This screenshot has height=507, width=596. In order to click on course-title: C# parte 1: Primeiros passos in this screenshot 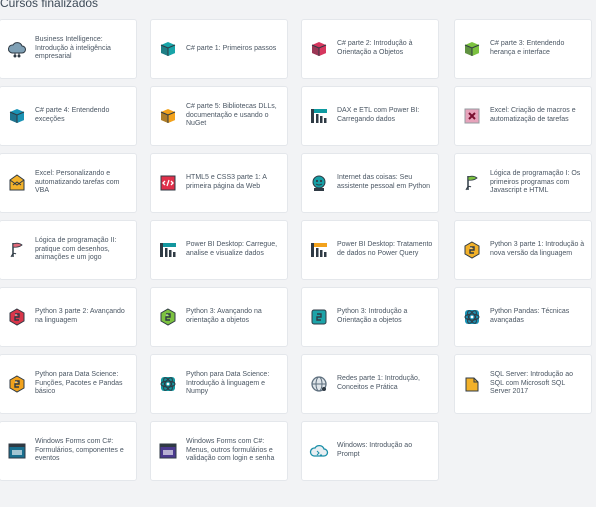, I will do `click(231, 48)`.